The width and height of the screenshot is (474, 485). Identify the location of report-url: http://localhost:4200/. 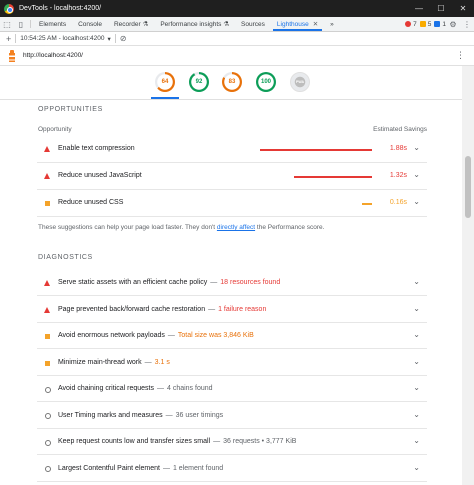
(53, 55).